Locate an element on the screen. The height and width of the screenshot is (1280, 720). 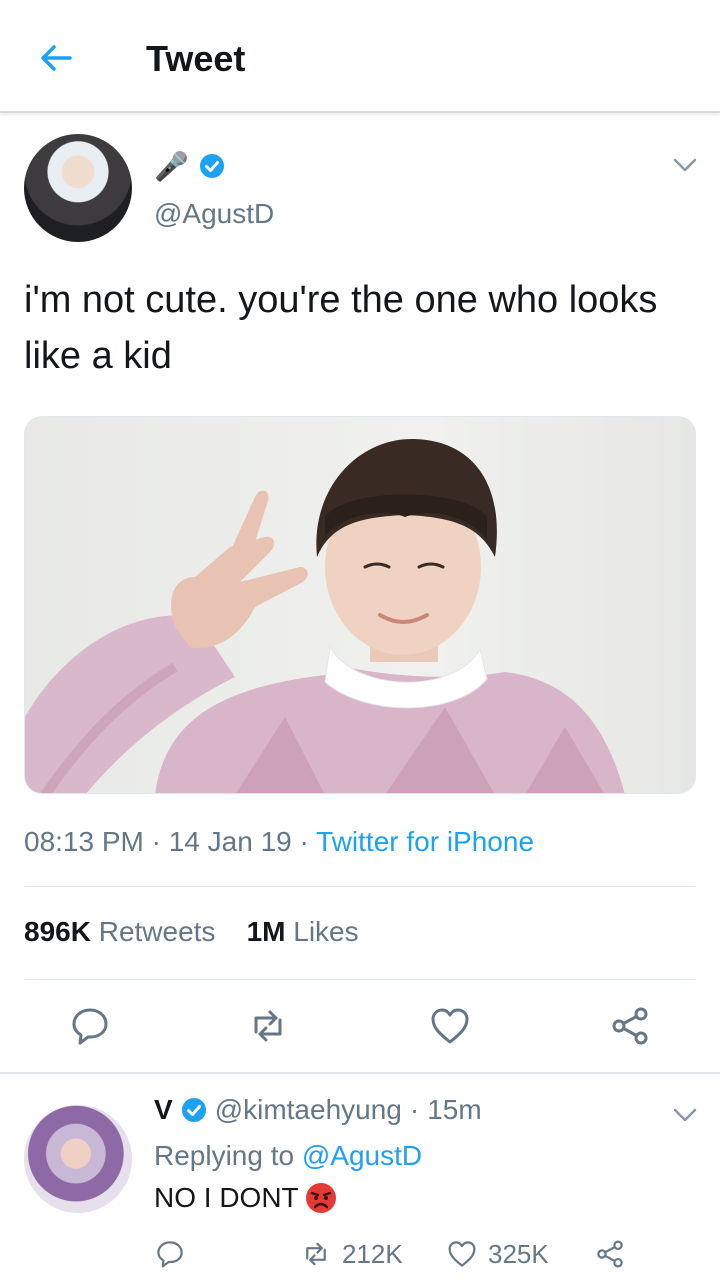
reply-like-count: 325K is located at coordinates (518, 1253).